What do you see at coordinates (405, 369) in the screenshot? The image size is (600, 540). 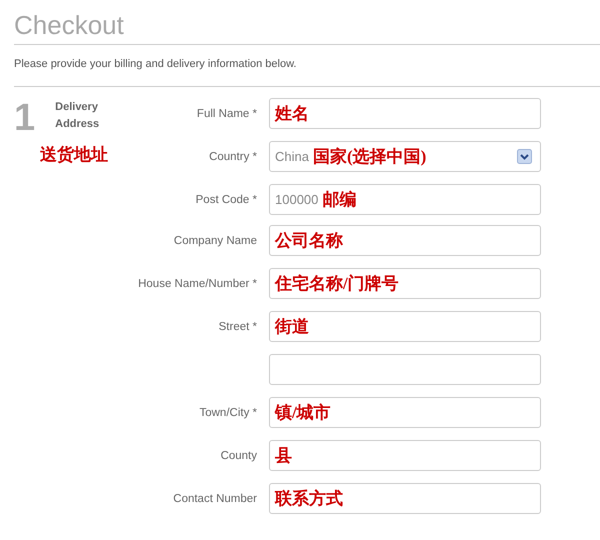 I see `input-field` at bounding box center [405, 369].